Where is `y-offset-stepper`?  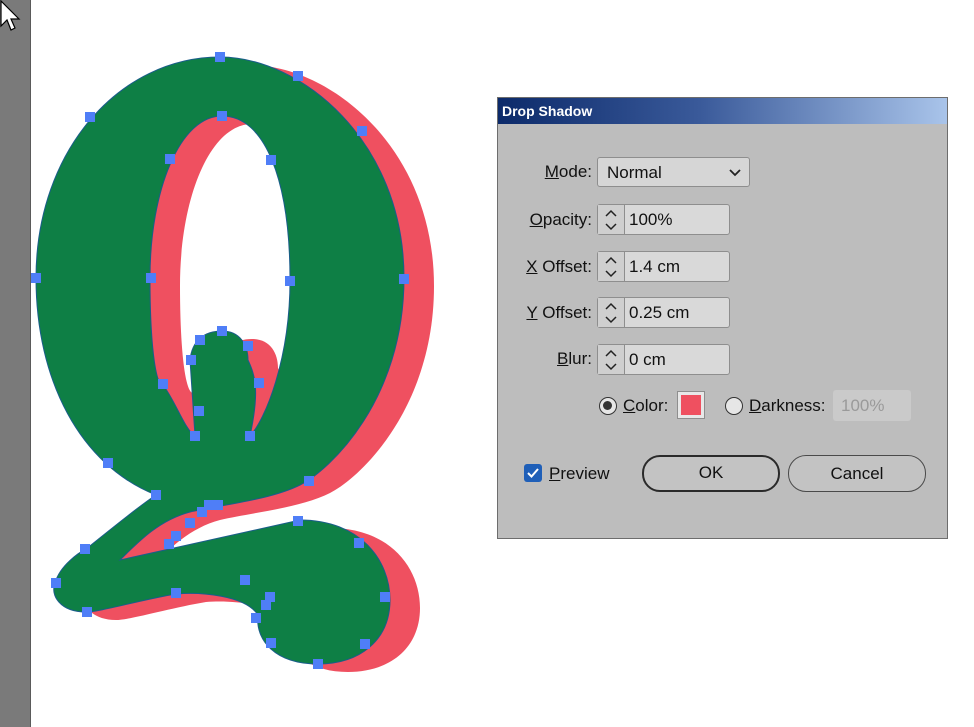 y-offset-stepper is located at coordinates (611, 312).